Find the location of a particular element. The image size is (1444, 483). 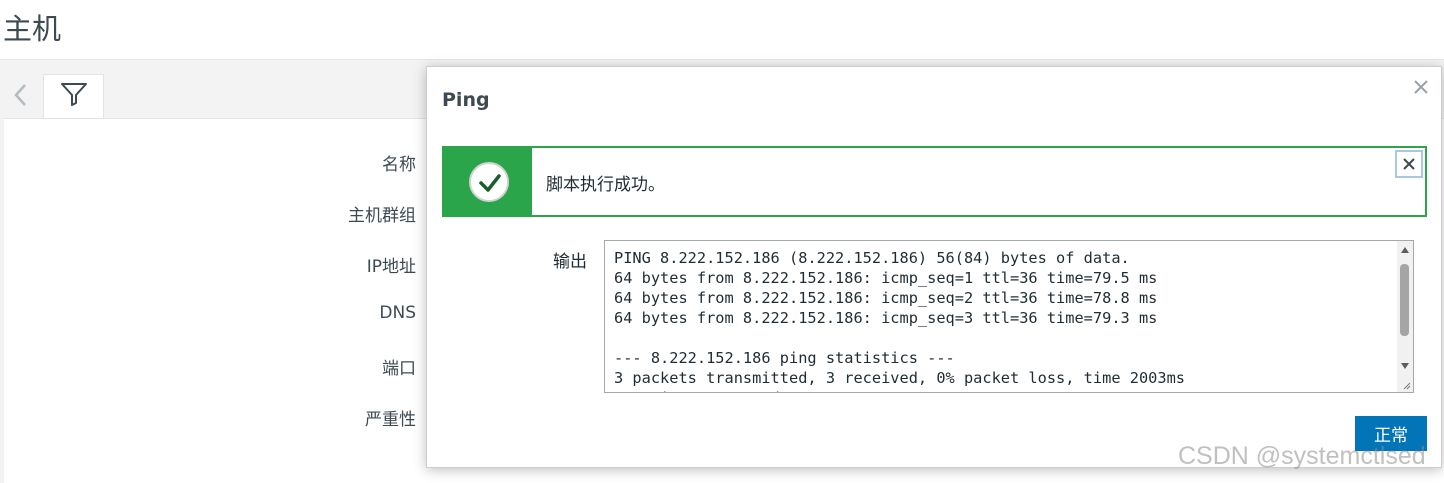

filter-label-ip: IP地址 is located at coordinates (391, 267).